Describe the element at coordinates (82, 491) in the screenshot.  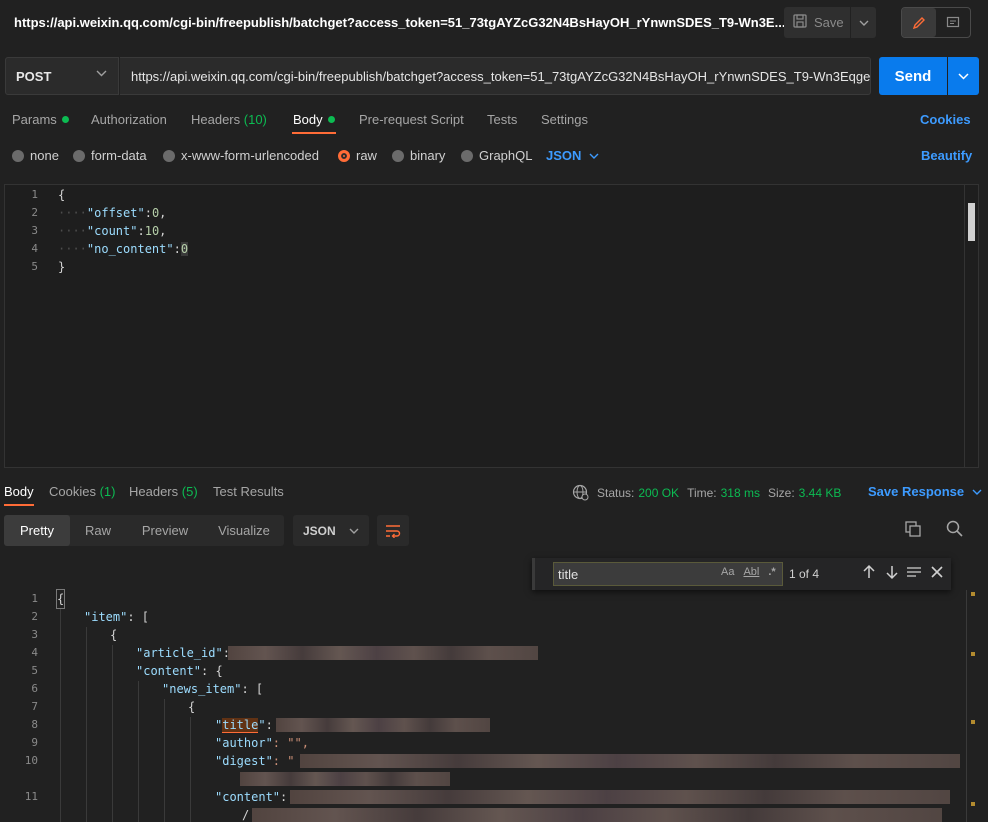
I see `response-tab-cookies: Cookies (1)` at that location.